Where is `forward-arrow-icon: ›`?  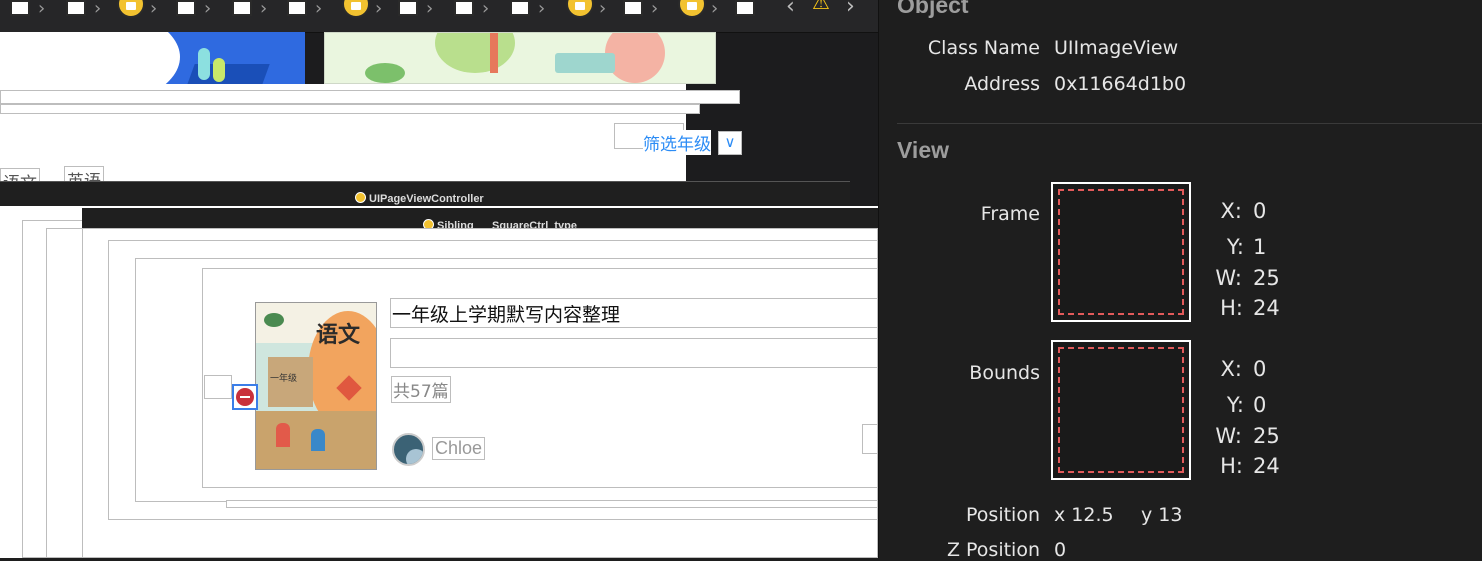
forward-arrow-icon: › is located at coordinates (850, 9).